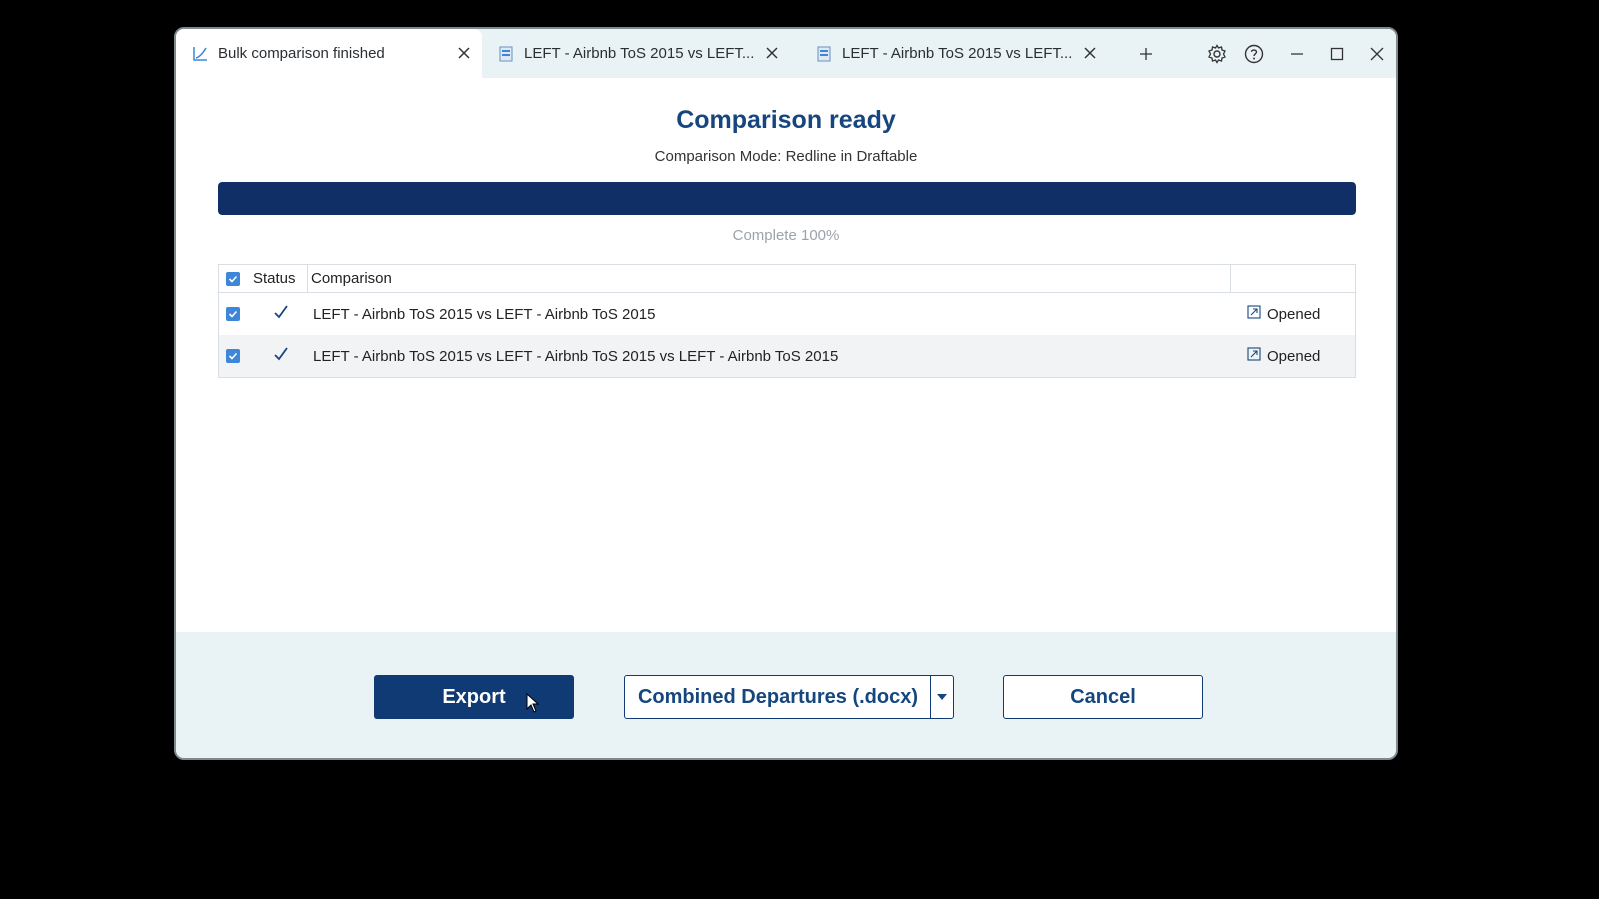  What do you see at coordinates (1254, 54) in the screenshot?
I see `help-icon` at bounding box center [1254, 54].